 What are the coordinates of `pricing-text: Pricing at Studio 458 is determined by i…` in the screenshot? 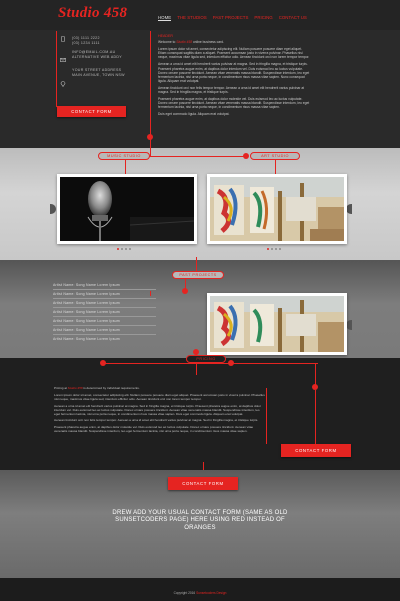 It's located at (160, 411).